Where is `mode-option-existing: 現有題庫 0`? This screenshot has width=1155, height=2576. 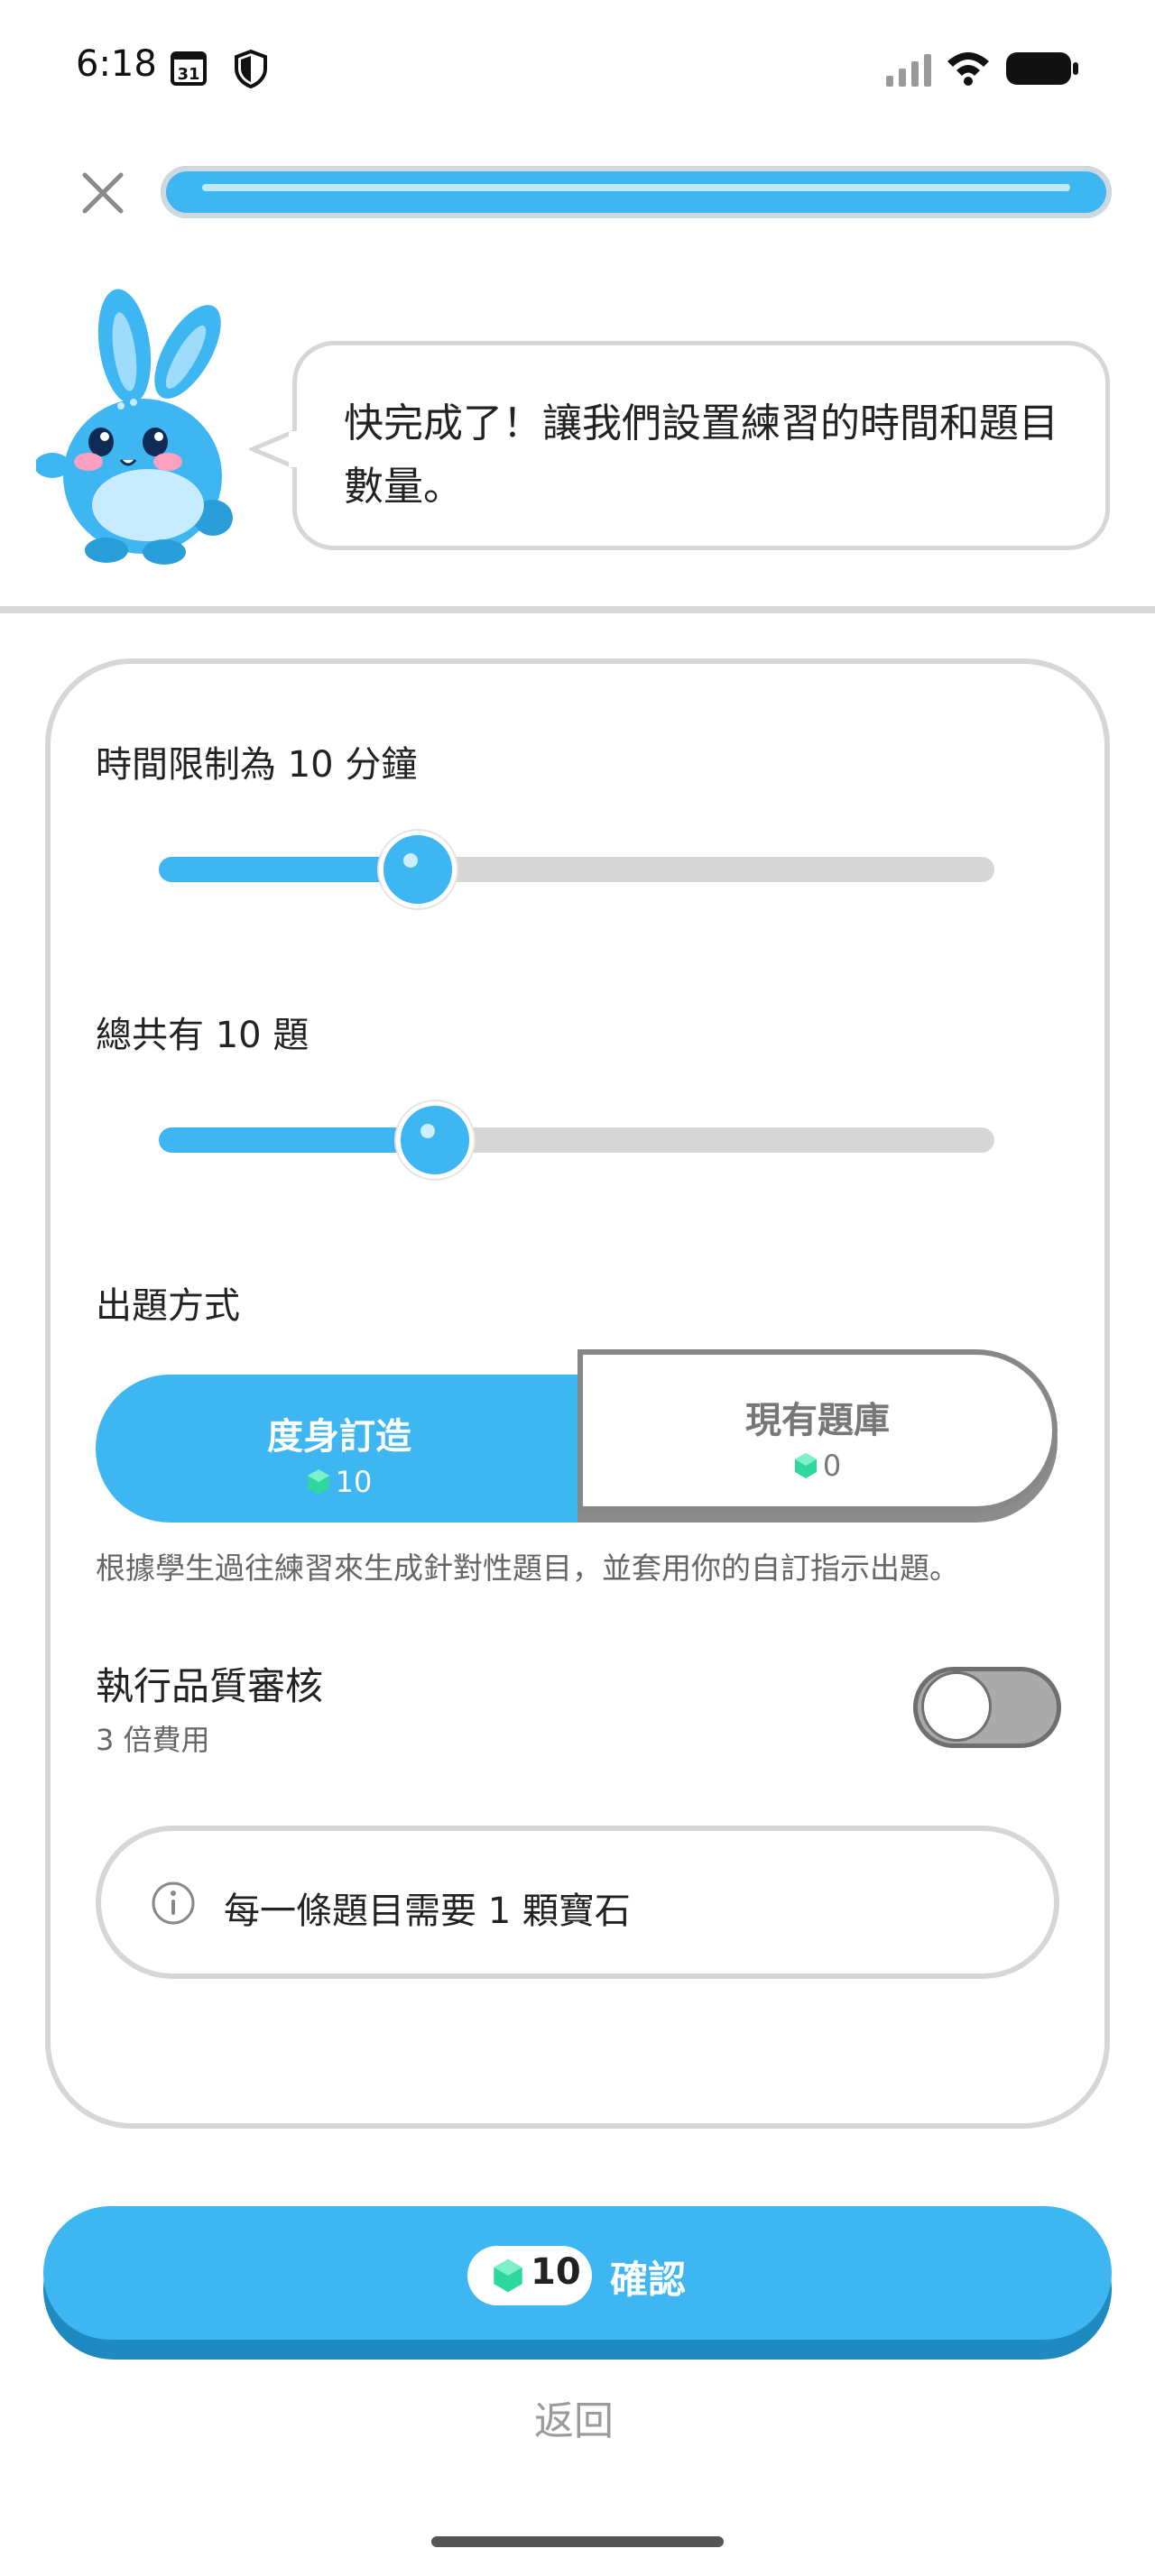 mode-option-existing: 現有題庫 0 is located at coordinates (818, 1431).